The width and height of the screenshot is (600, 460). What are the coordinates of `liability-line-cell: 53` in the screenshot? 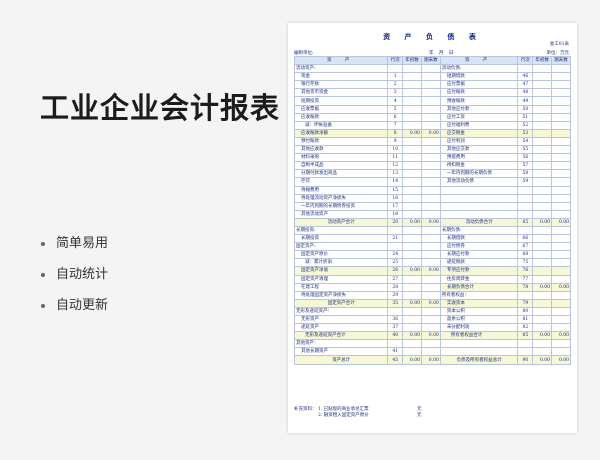 It's located at (525, 133).